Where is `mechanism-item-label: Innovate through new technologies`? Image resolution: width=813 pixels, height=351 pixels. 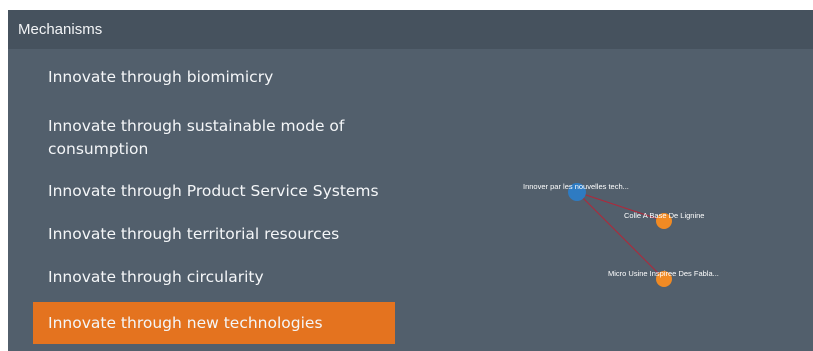
mechanism-item-label: Innovate through new technologies is located at coordinates (185, 322).